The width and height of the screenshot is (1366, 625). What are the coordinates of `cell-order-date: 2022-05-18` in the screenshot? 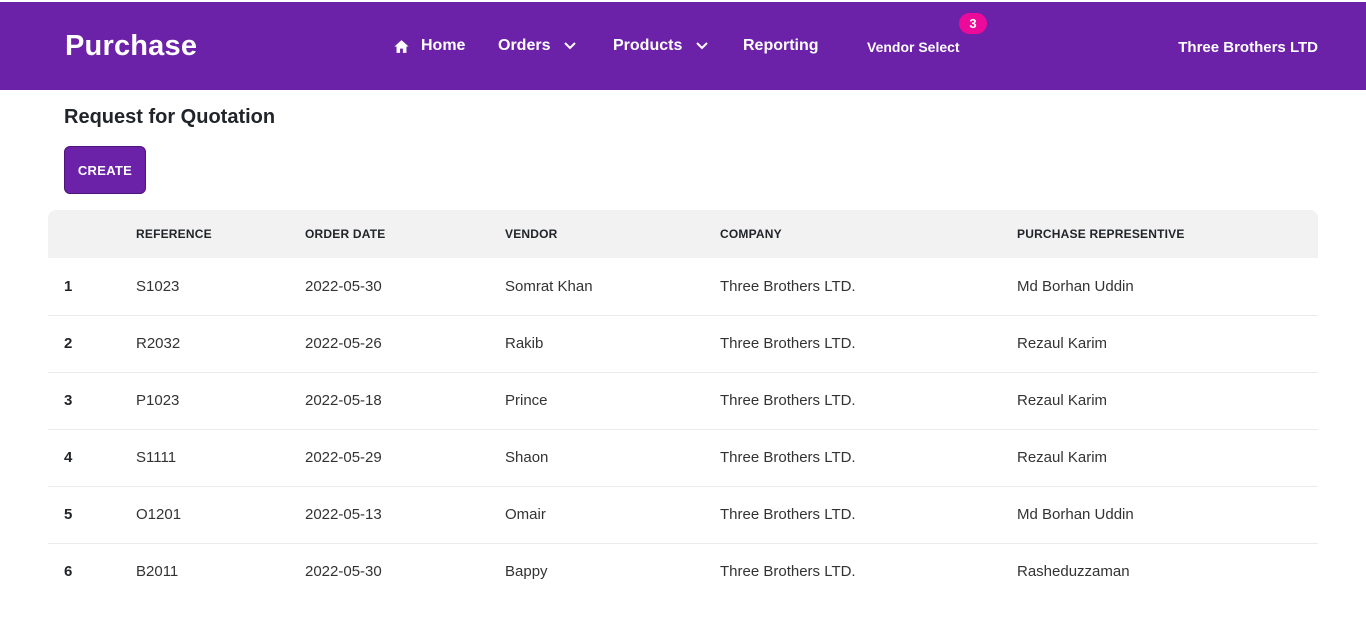 It's located at (405, 401).